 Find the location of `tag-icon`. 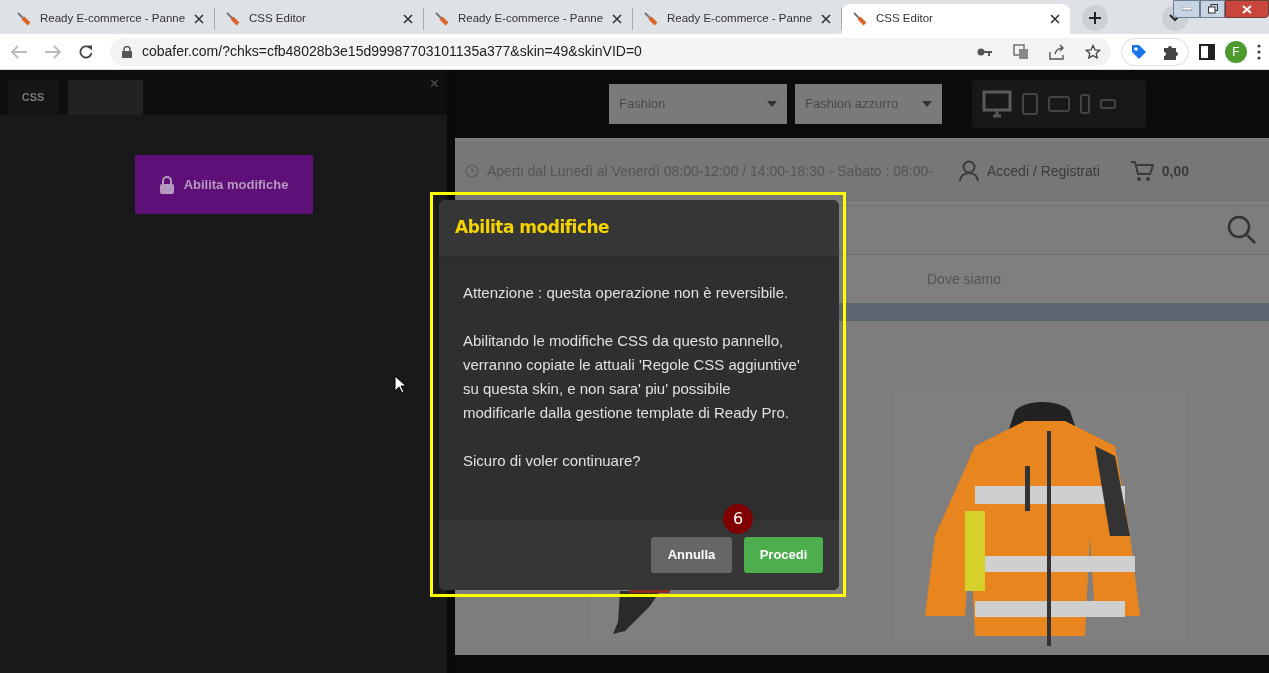

tag-icon is located at coordinates (1139, 51).